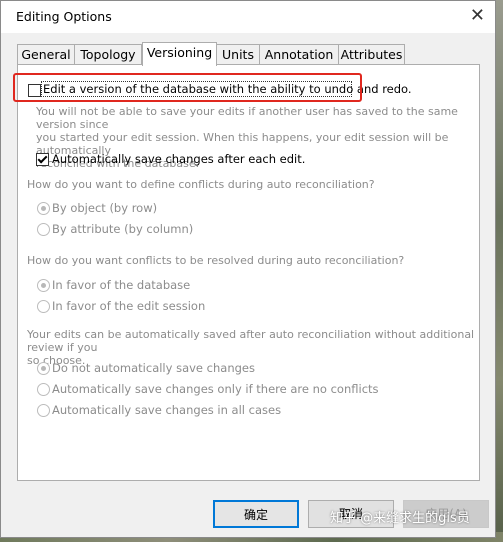 The image size is (503, 542). I want to click on do-not-save-radio, so click(43, 368).